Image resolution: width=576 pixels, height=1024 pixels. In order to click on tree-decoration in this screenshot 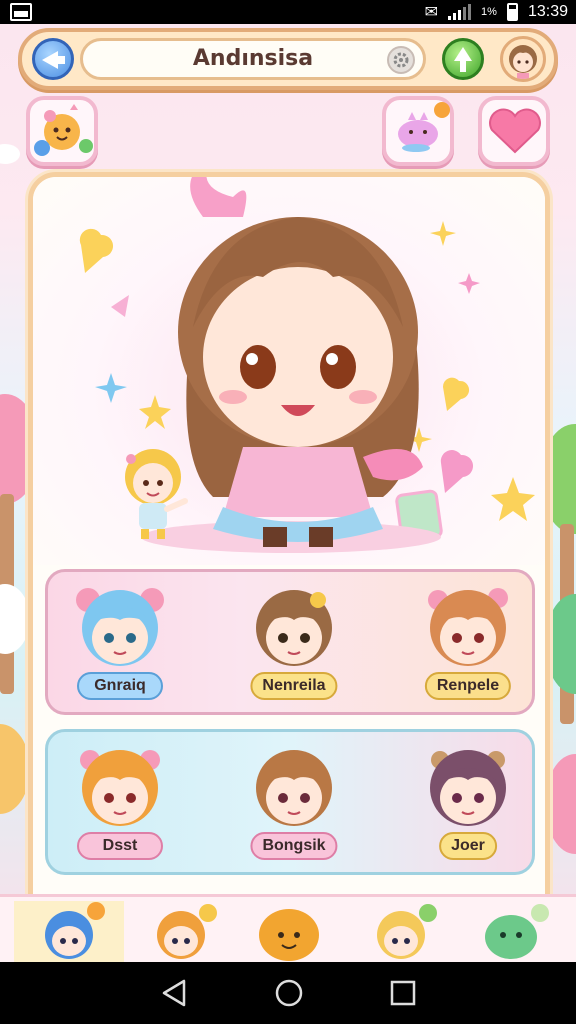, I will do `click(15, 769)`.